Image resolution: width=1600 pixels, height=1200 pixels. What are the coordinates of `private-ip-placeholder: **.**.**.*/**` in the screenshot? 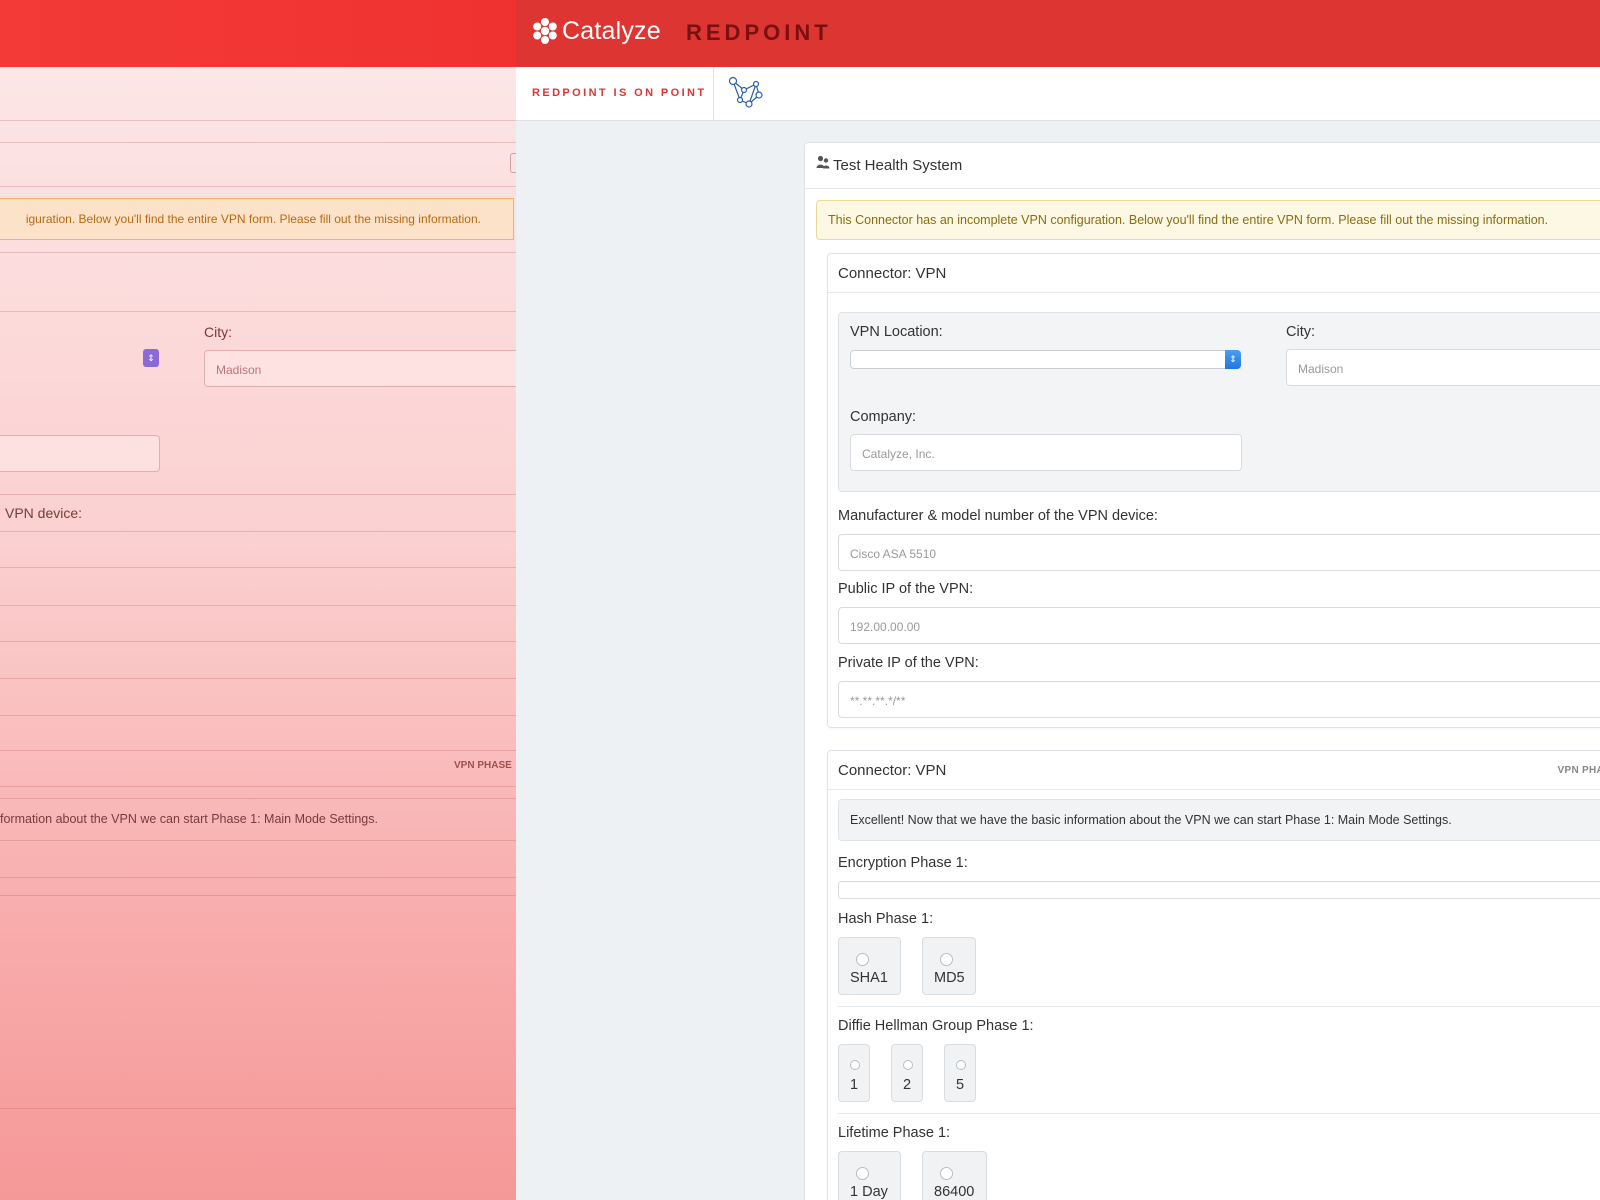 It's located at (878, 701).